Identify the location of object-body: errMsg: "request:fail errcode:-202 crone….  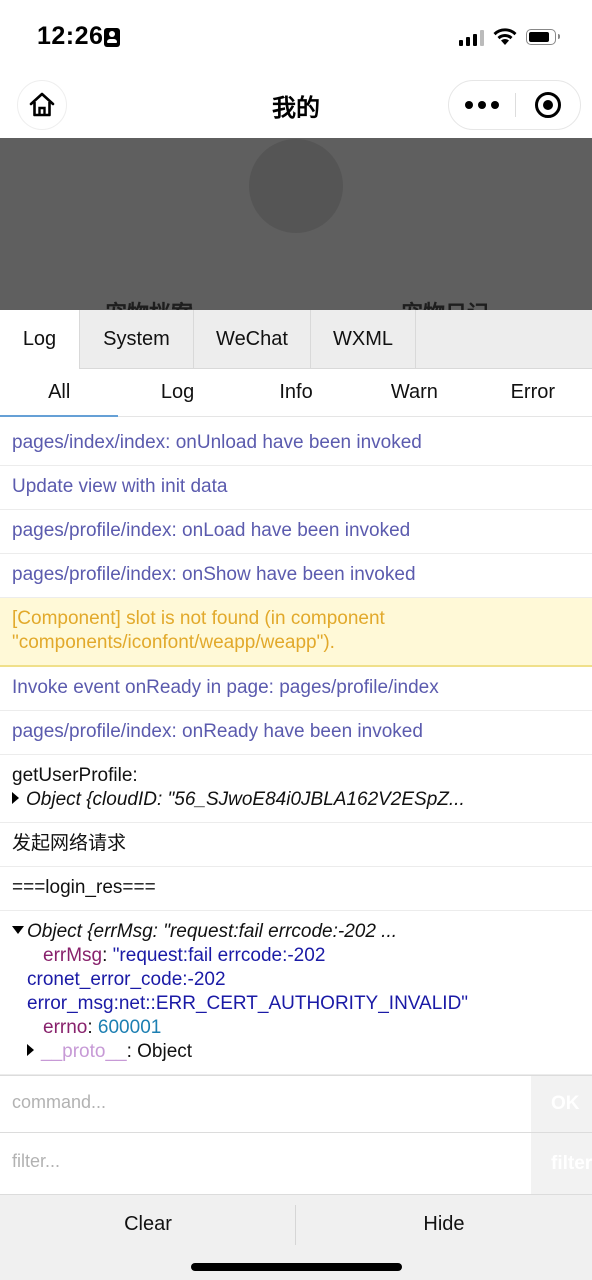
(296, 1004).